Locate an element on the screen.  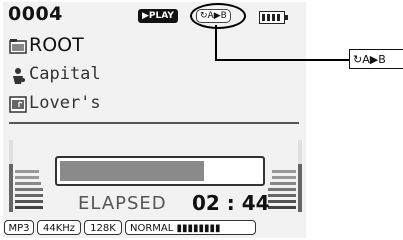
callout-leader-line is located at coordinates (282, 43).